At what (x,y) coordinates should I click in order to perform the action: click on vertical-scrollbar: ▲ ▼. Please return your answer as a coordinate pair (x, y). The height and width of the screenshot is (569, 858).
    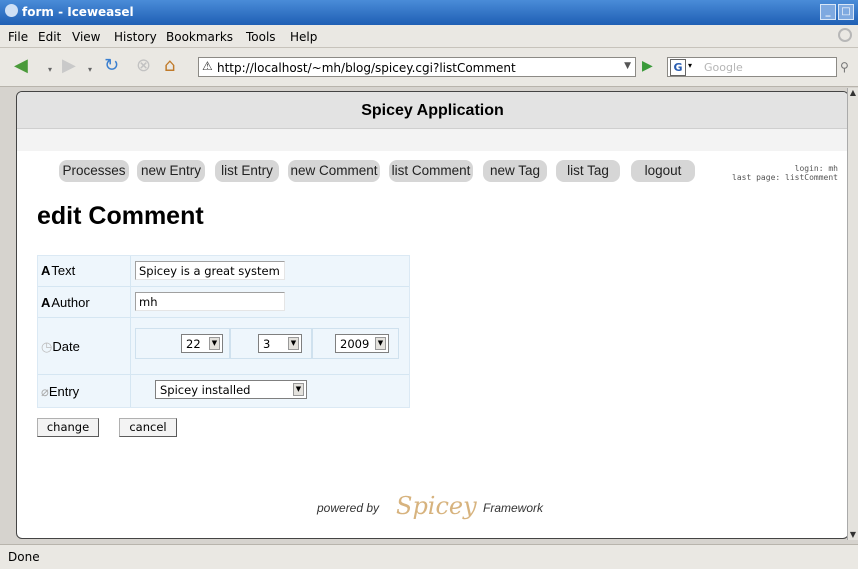
    Looking at the image, I should click on (852, 314).